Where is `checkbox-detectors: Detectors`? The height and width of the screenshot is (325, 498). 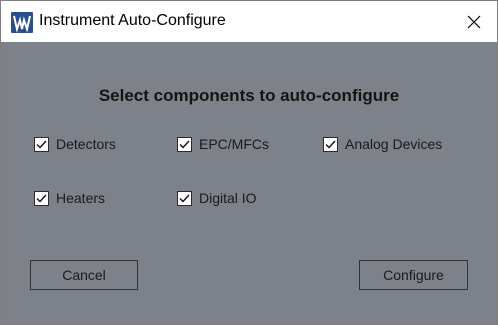 checkbox-detectors: Detectors is located at coordinates (75, 144).